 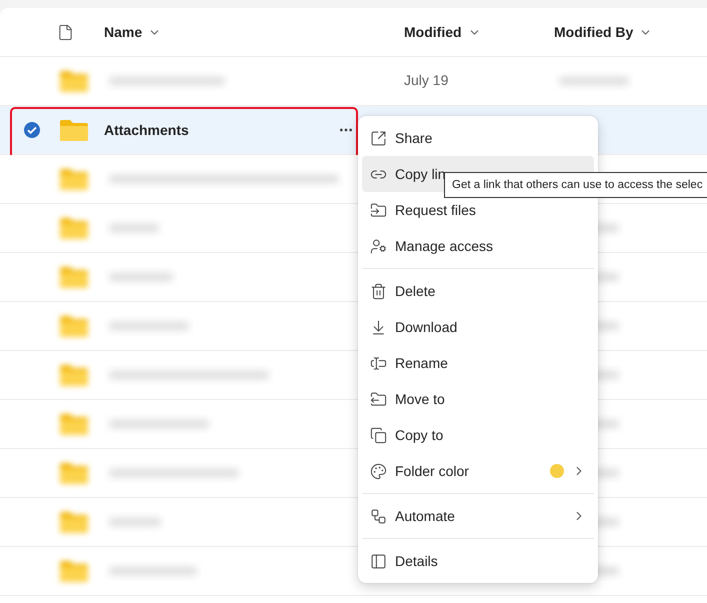 What do you see at coordinates (442, 32) in the screenshot?
I see `column-header: Modified` at bounding box center [442, 32].